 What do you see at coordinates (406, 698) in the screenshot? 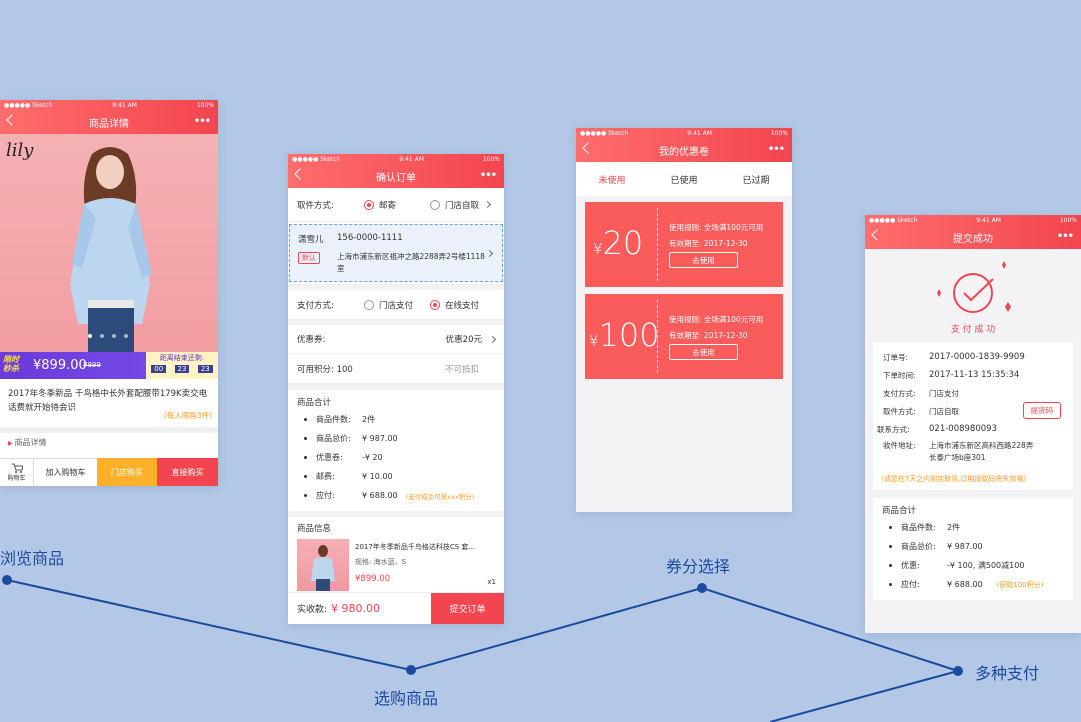
I see `flow-label-select: 选购商品` at bounding box center [406, 698].